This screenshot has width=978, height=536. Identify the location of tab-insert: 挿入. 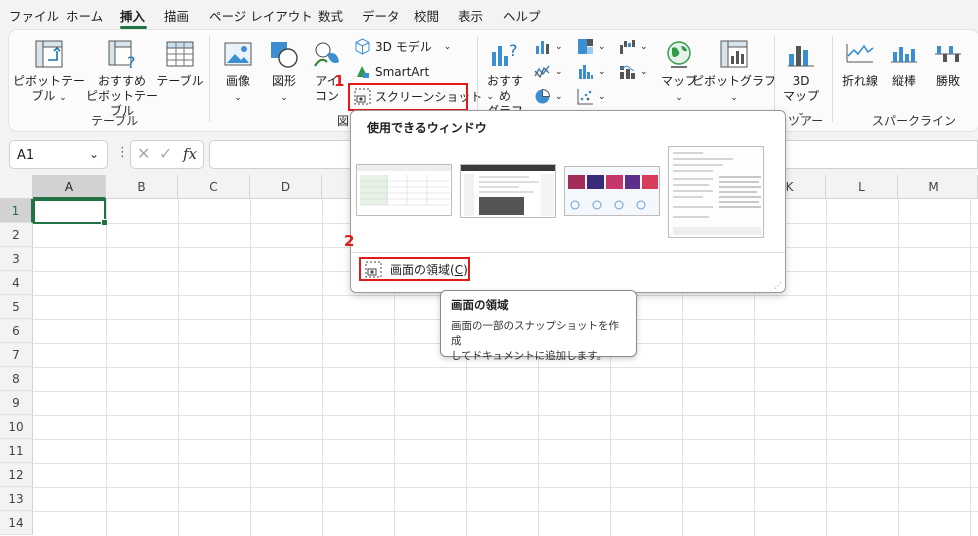
(132, 15).